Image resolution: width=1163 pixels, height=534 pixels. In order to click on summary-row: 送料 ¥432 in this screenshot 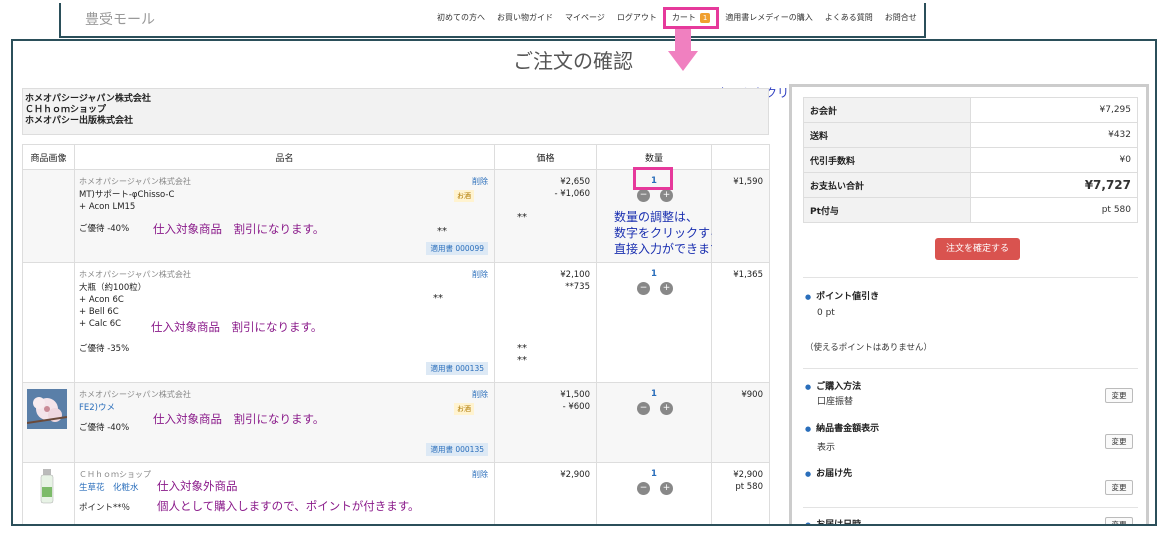, I will do `click(970, 135)`.